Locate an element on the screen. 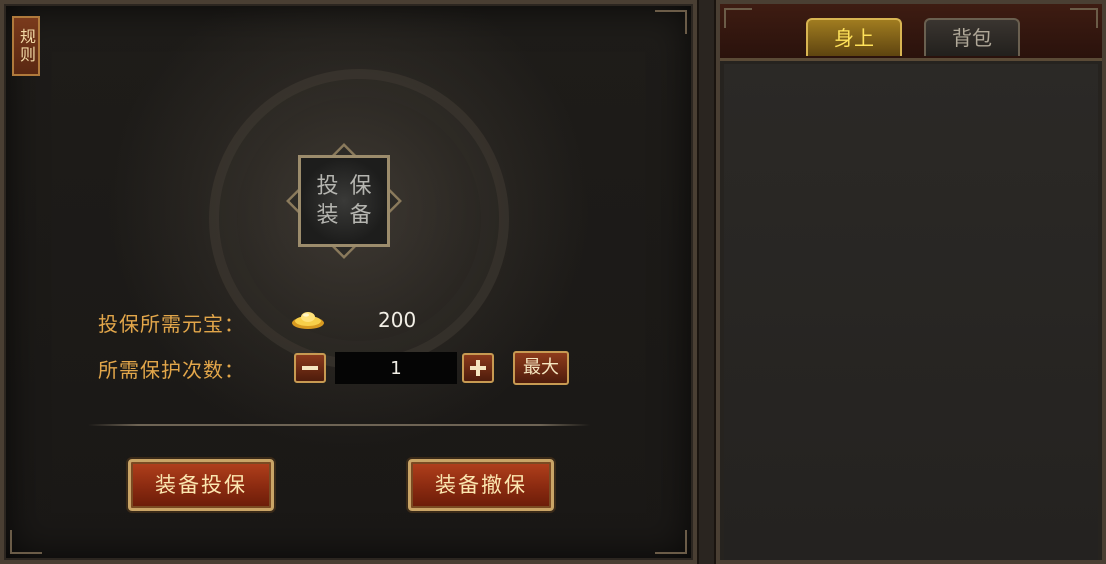 Image resolution: width=1106 pixels, height=564 pixels. uninsure-button: 装备撤保 is located at coordinates (481, 485).